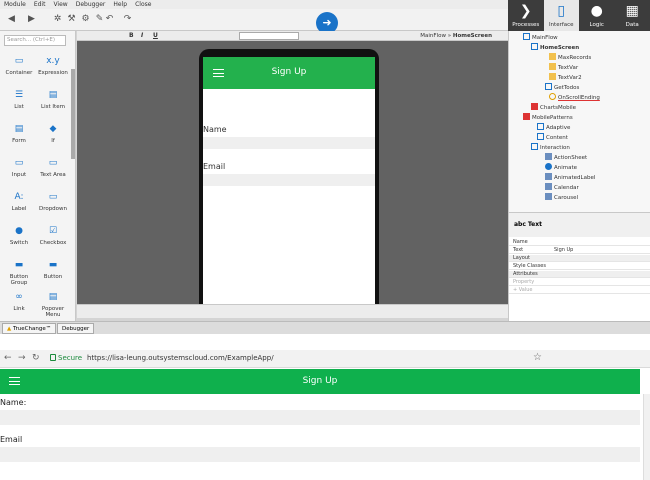 This screenshot has width=650, height=480. What do you see at coordinates (561, 197) in the screenshot?
I see `tree-item-carousel: Carousel` at bounding box center [561, 197].